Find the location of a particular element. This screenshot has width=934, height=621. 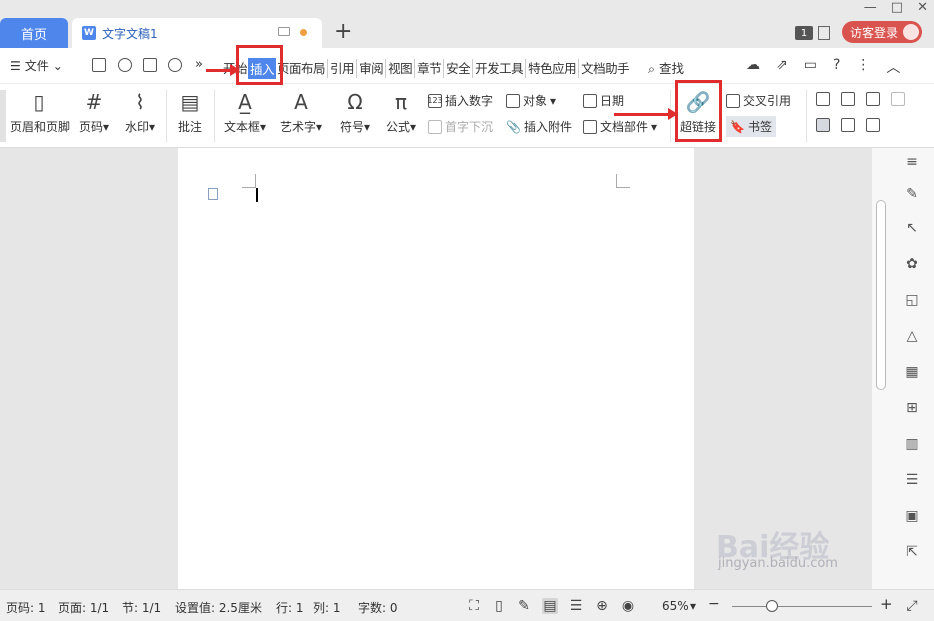

vertical-scrollbar is located at coordinates (881, 295).